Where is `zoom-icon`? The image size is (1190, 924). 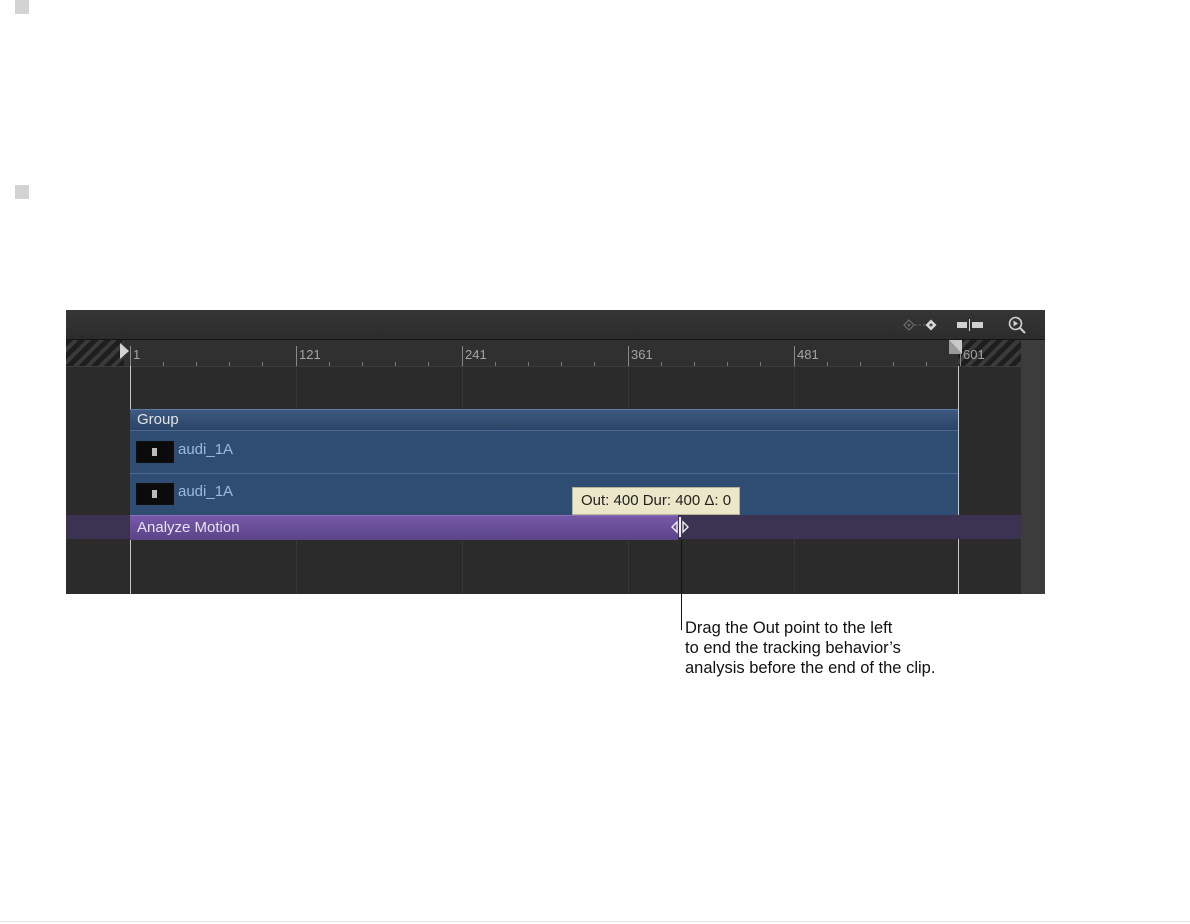
zoom-icon is located at coordinates (1017, 325).